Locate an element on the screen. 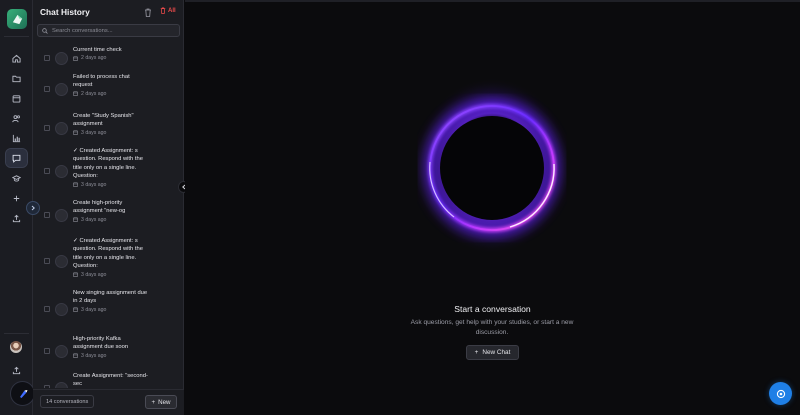  conversation-title: Create high-priority assignment "new-og is located at coordinates (99, 207).